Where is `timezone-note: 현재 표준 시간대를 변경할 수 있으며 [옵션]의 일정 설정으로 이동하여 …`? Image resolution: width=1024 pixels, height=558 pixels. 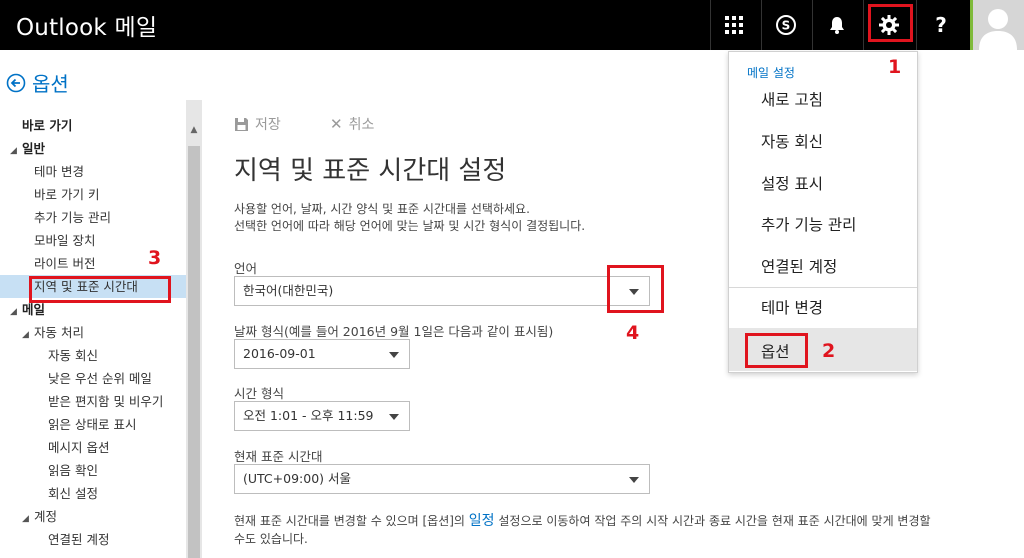 timezone-note: 현재 표준 시간대를 변경할 수 있으며 [옵션]의 일정 설정으로 이동하여 … is located at coordinates (629, 530).